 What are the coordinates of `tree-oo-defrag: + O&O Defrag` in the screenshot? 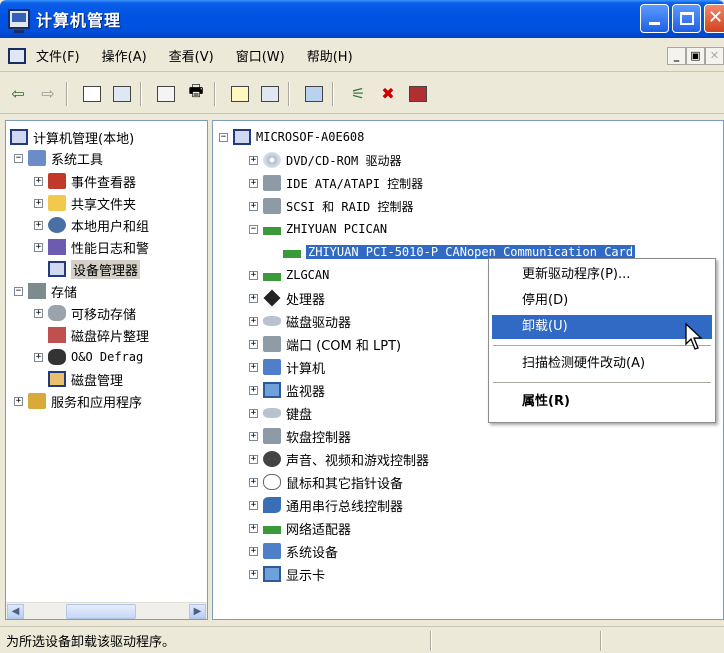 It's located at (88, 357).